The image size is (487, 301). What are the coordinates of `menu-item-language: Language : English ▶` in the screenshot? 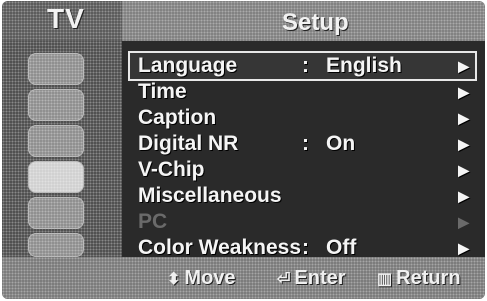 It's located at (302, 66).